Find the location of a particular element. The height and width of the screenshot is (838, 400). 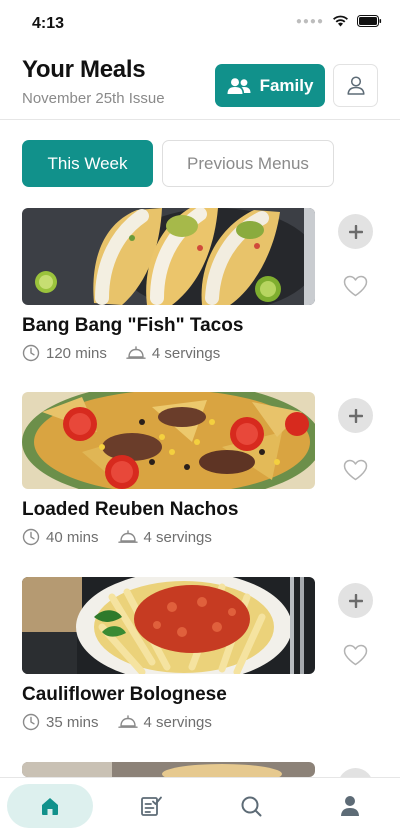

user-icon is located at coordinates (355, 85).